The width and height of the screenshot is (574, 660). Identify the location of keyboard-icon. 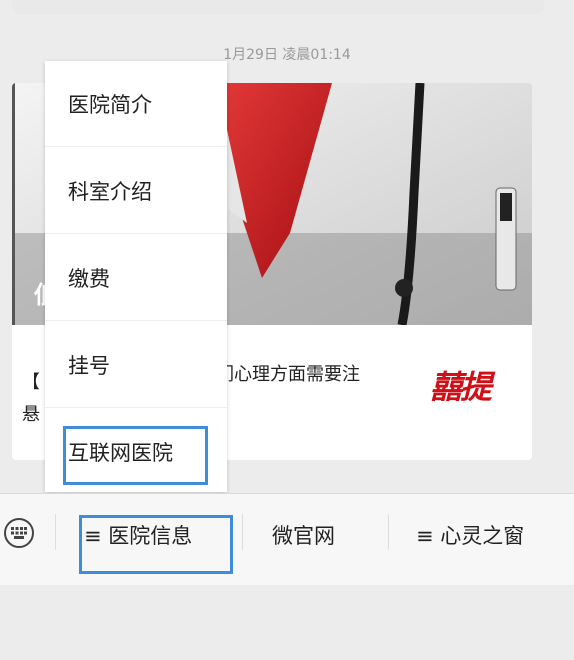
(19, 533).